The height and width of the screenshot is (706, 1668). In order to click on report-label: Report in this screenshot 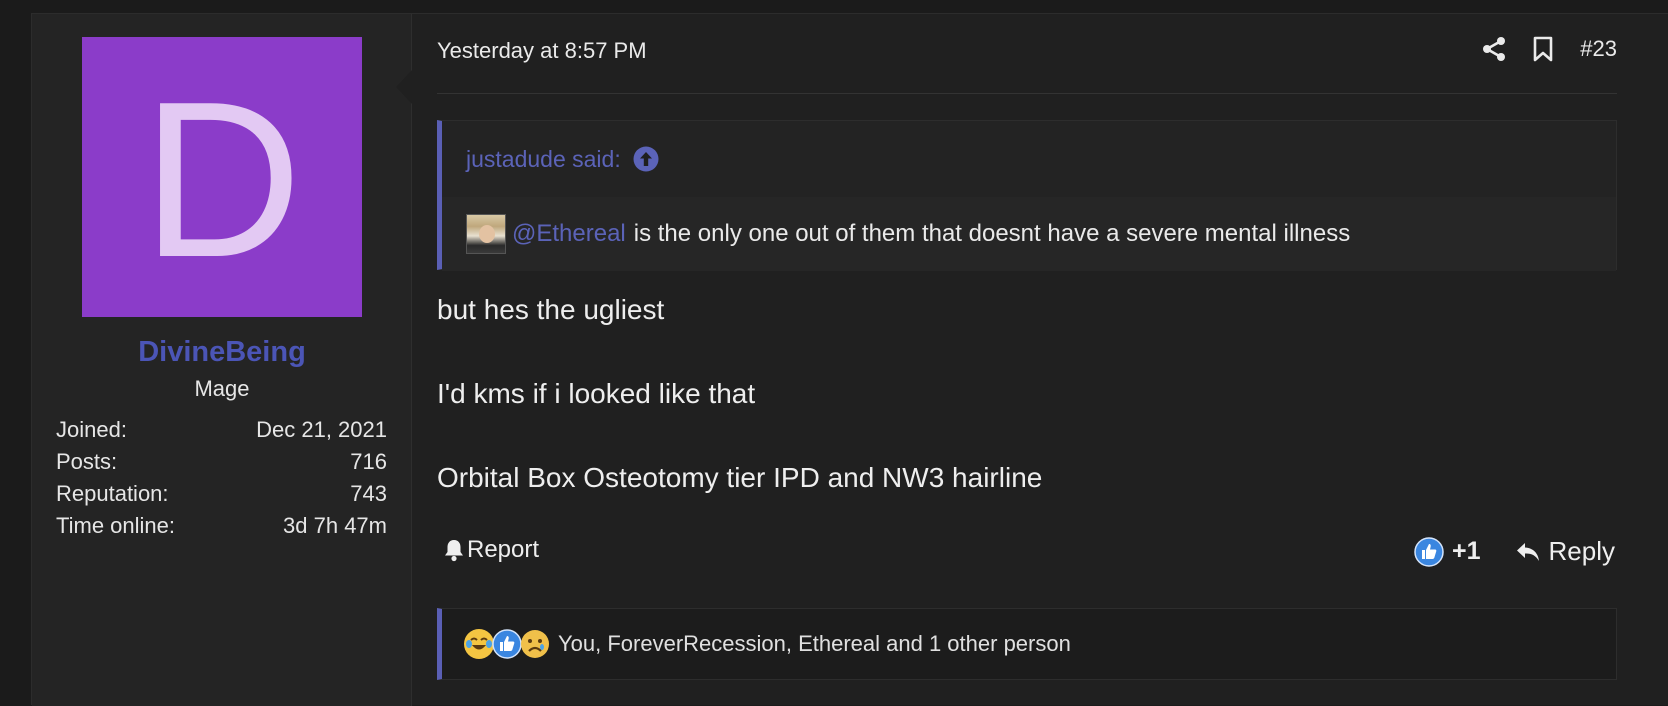, I will do `click(503, 549)`.